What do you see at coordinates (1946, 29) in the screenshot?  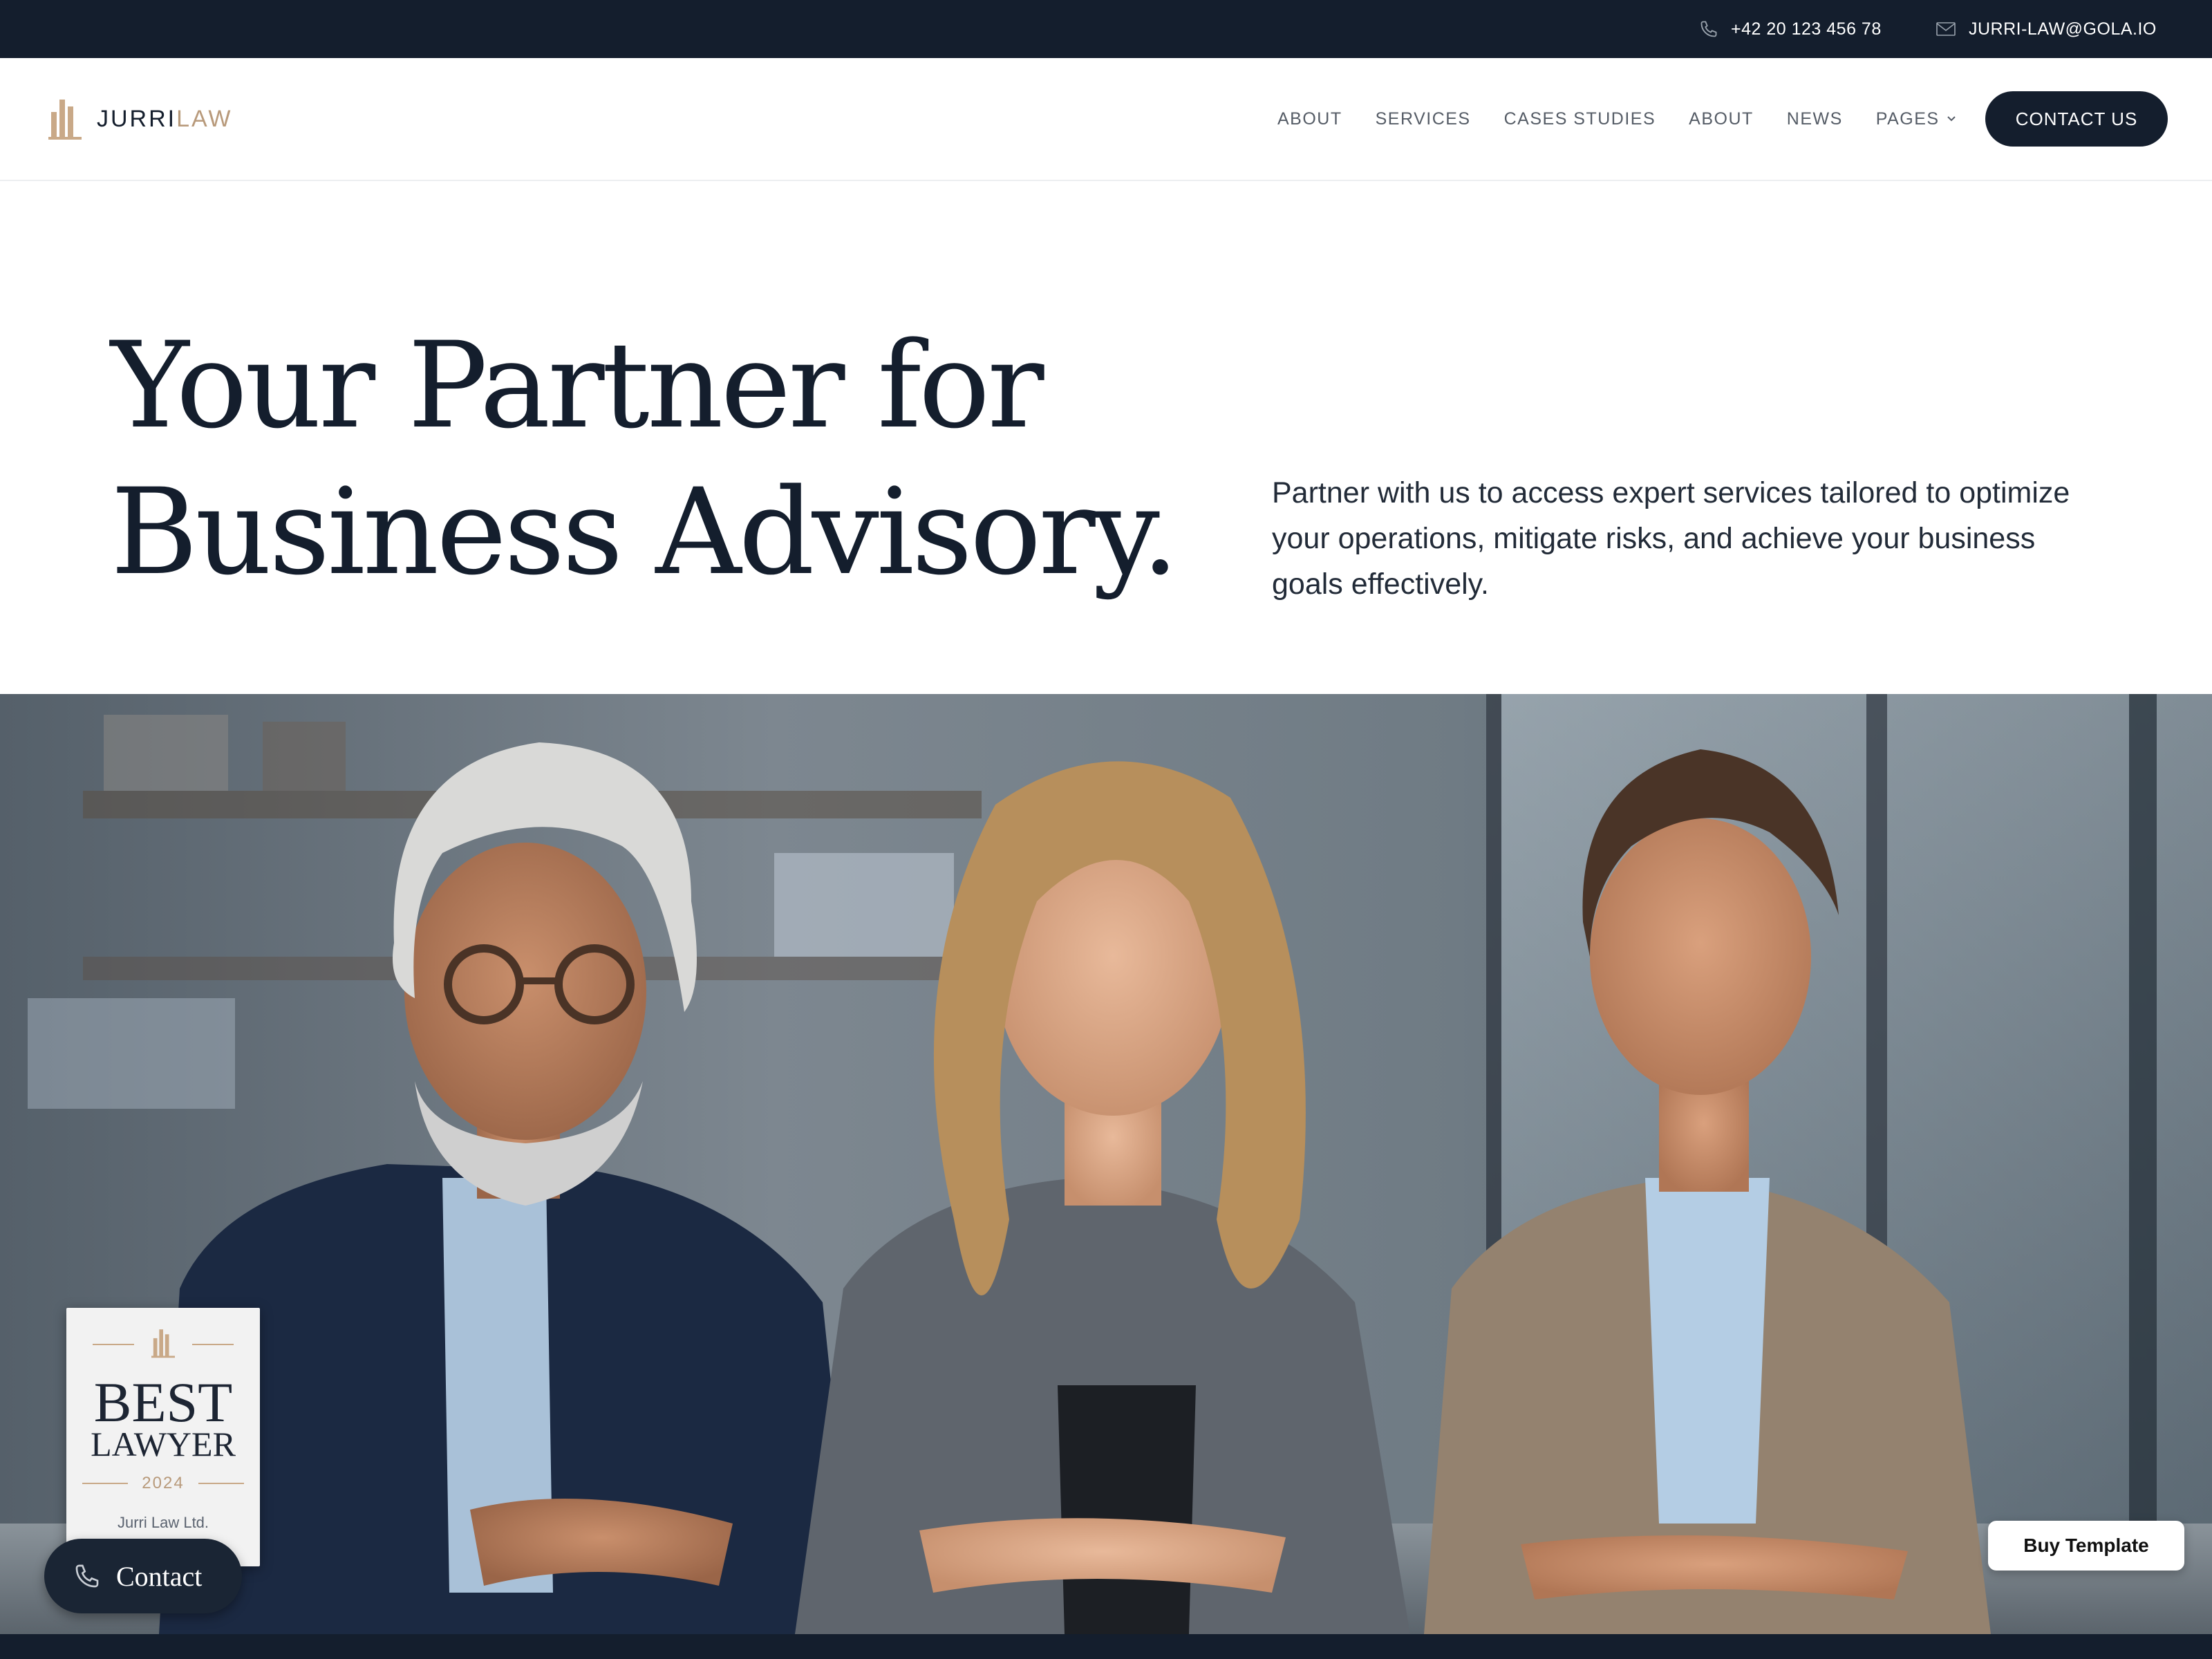 I see `envelope-icon` at bounding box center [1946, 29].